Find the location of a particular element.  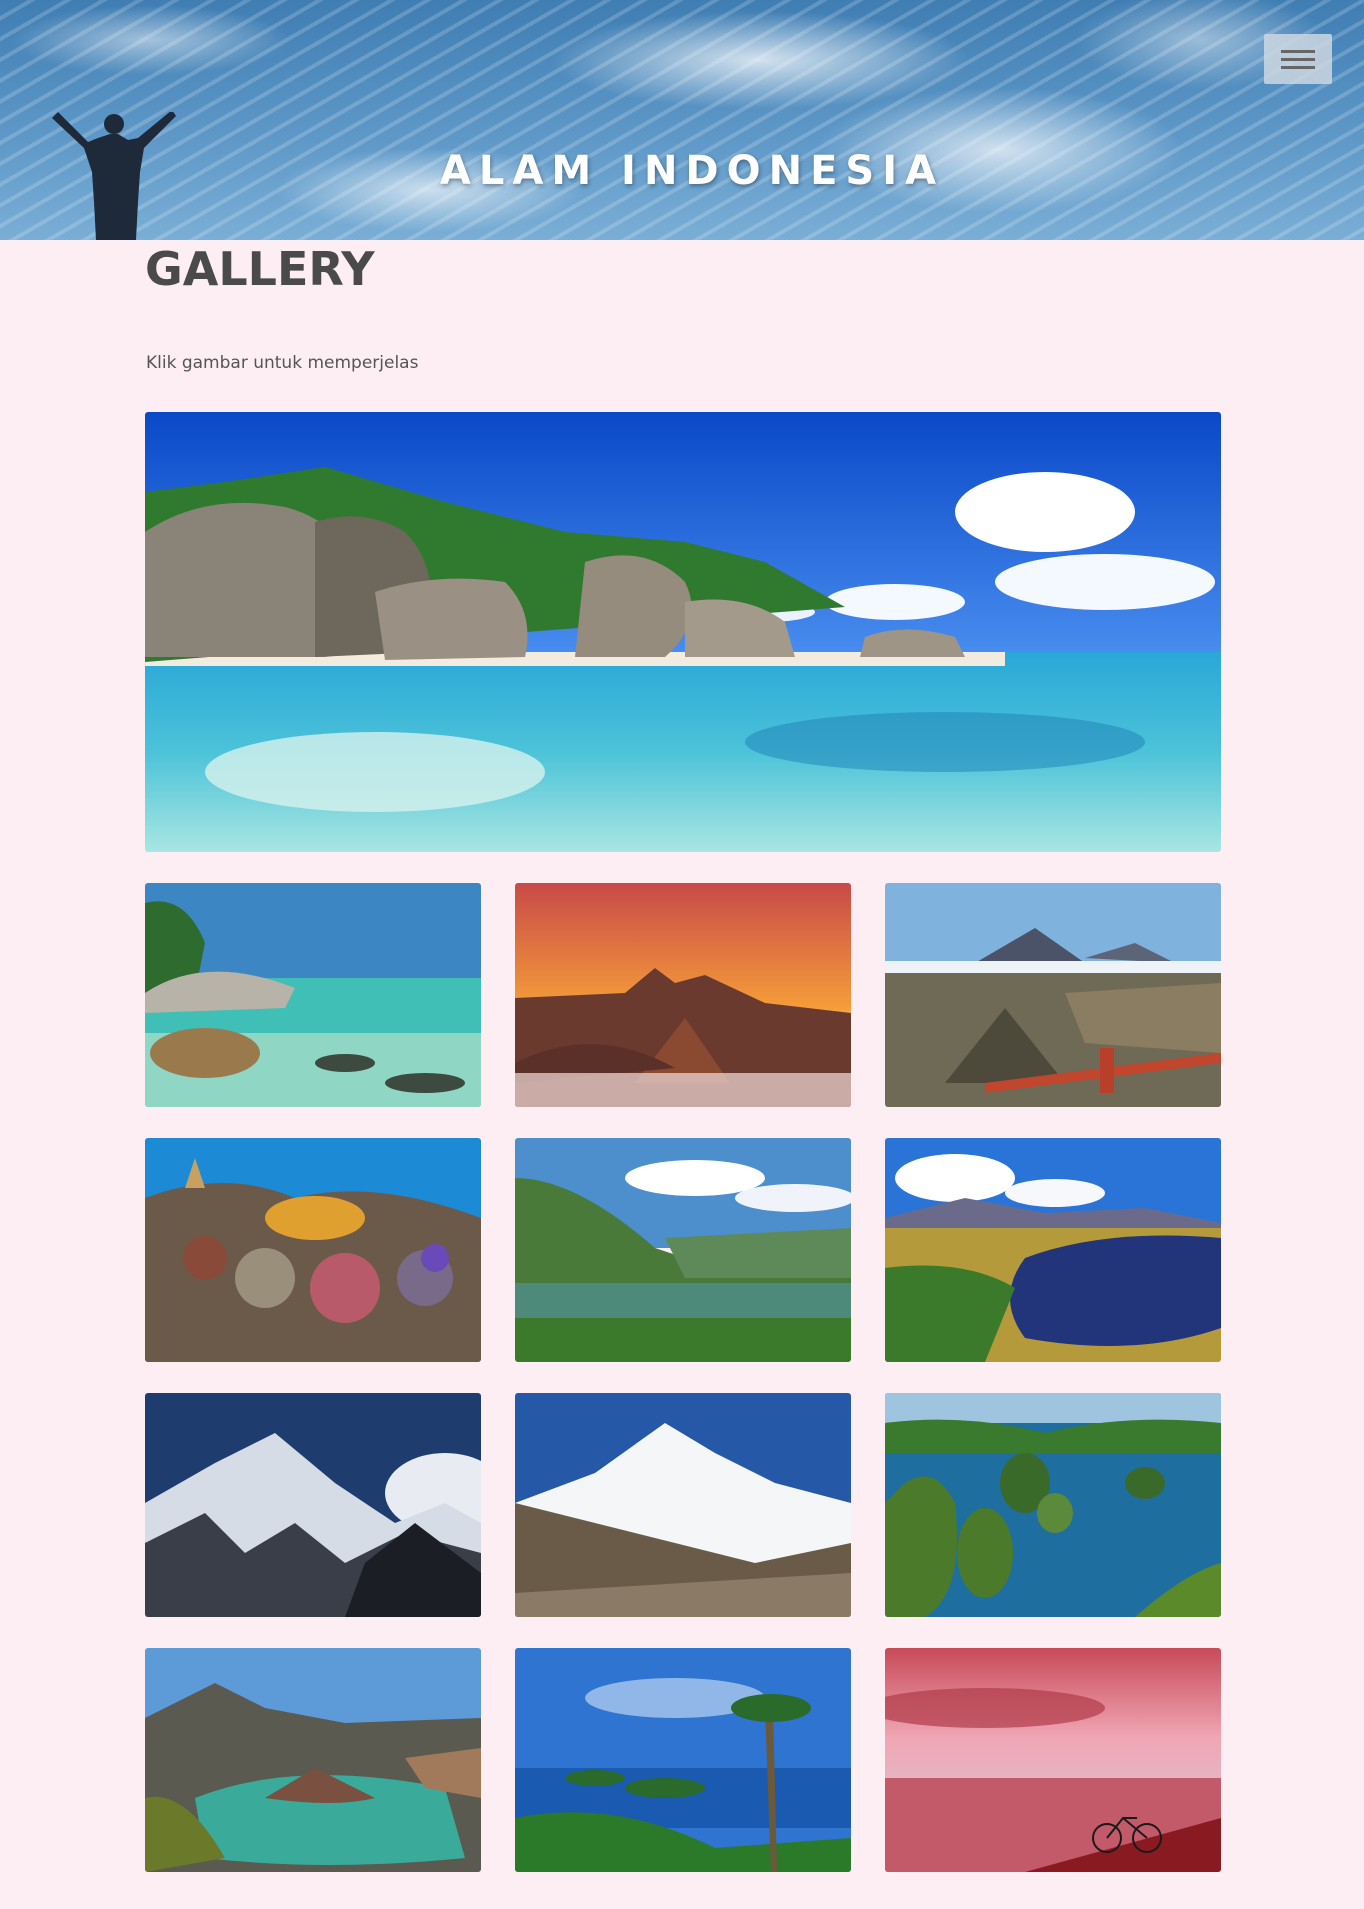

gallery-thumb-snow-mountain is located at coordinates (683, 1505).